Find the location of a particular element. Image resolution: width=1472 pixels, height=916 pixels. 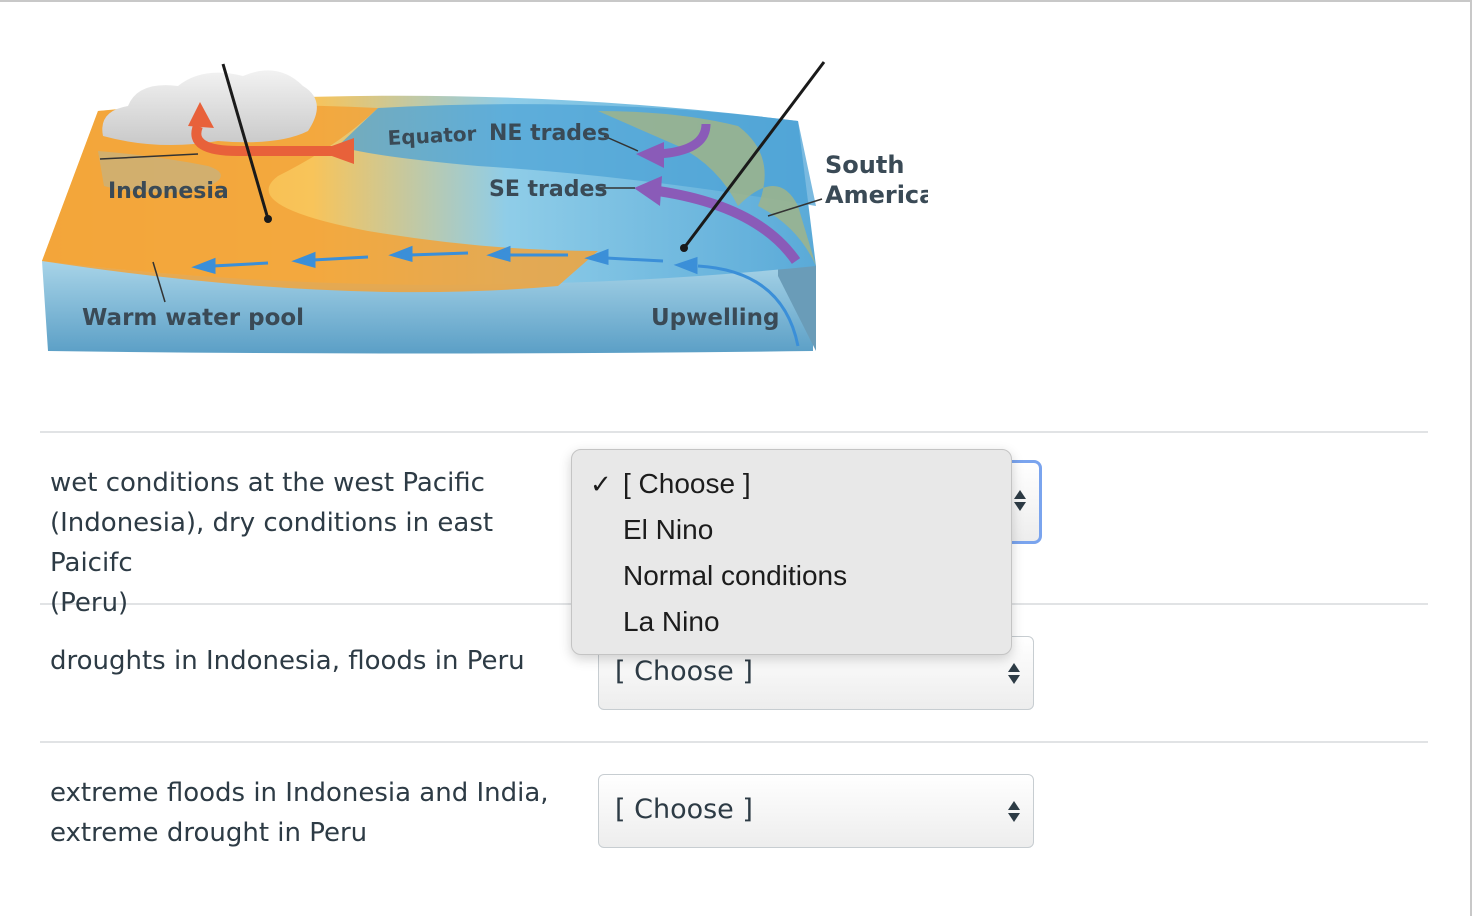

option-label: Normal conditions is located at coordinates (735, 575).